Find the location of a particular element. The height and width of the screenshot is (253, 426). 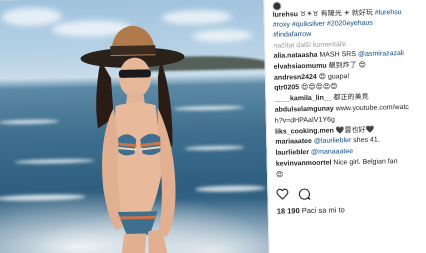

comment-user: abdulselamgunay is located at coordinates (304, 109).